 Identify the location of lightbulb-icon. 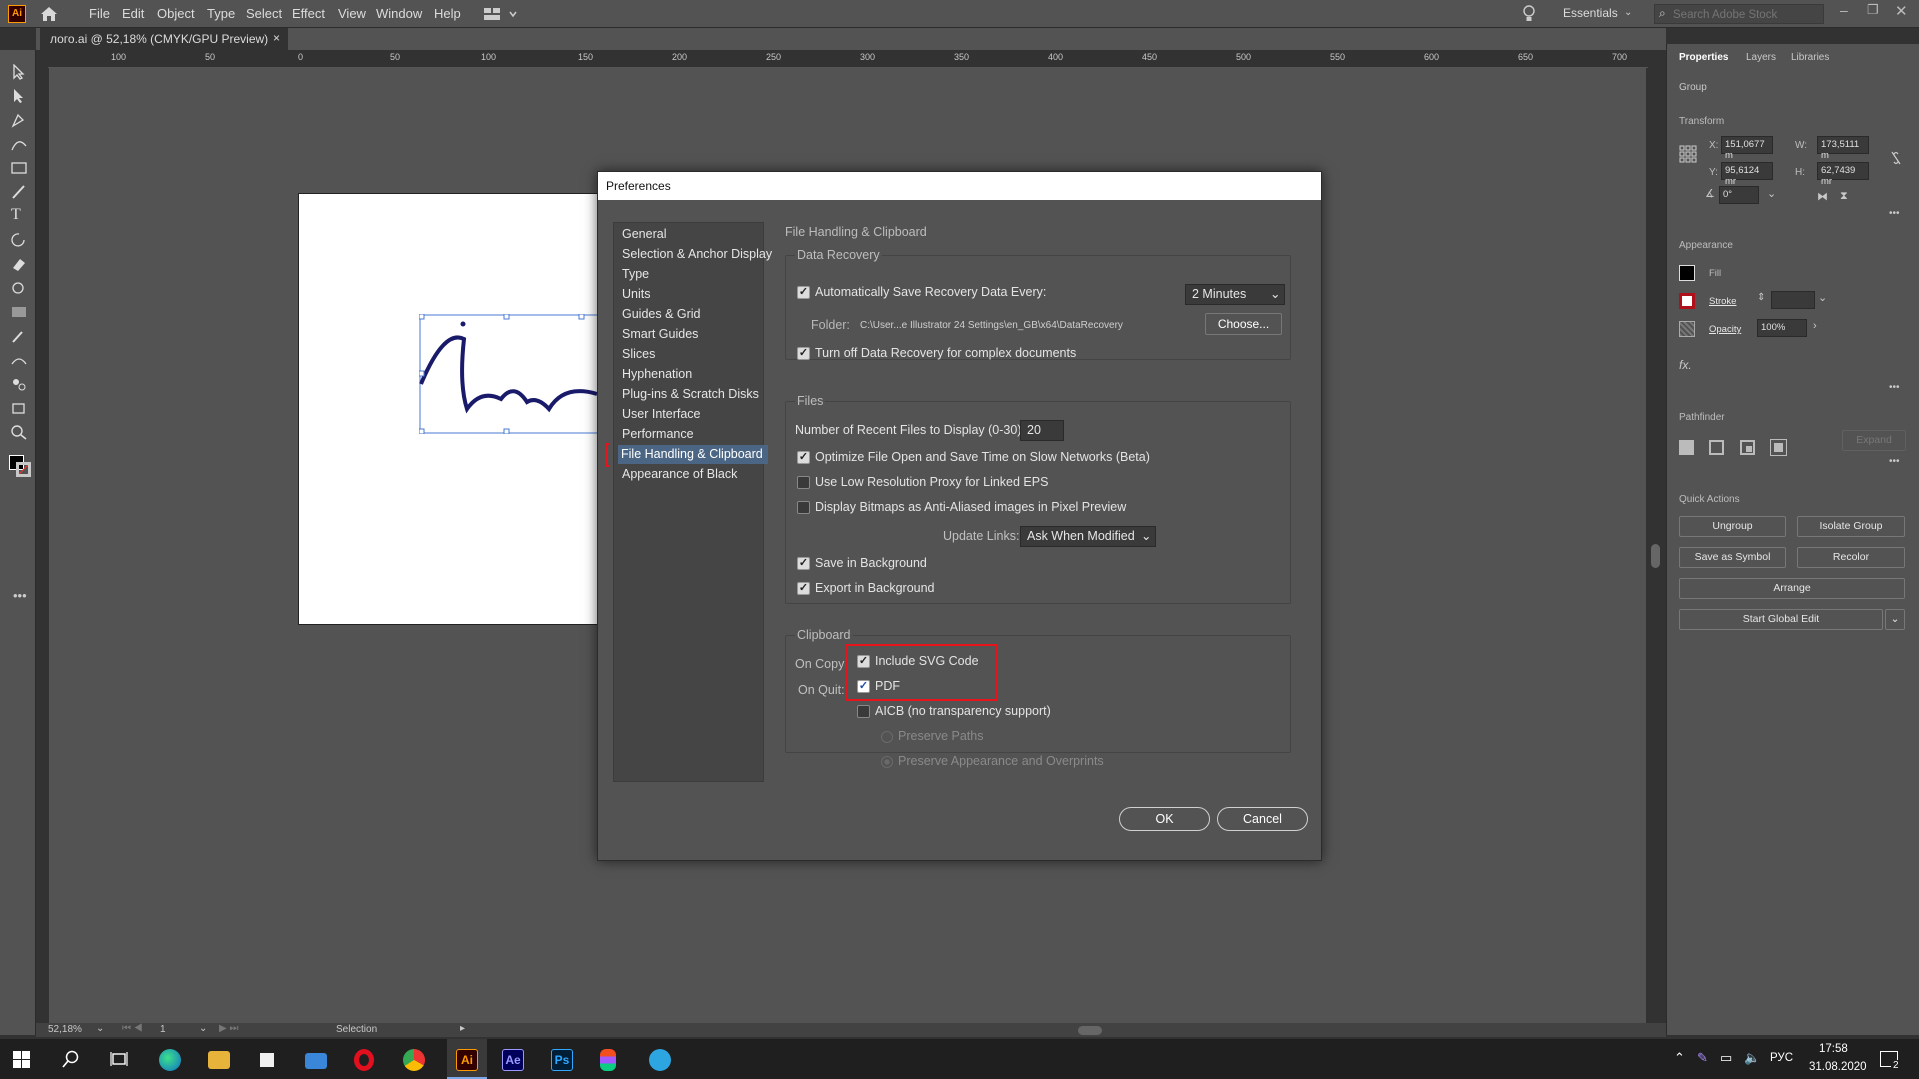
(1529, 14).